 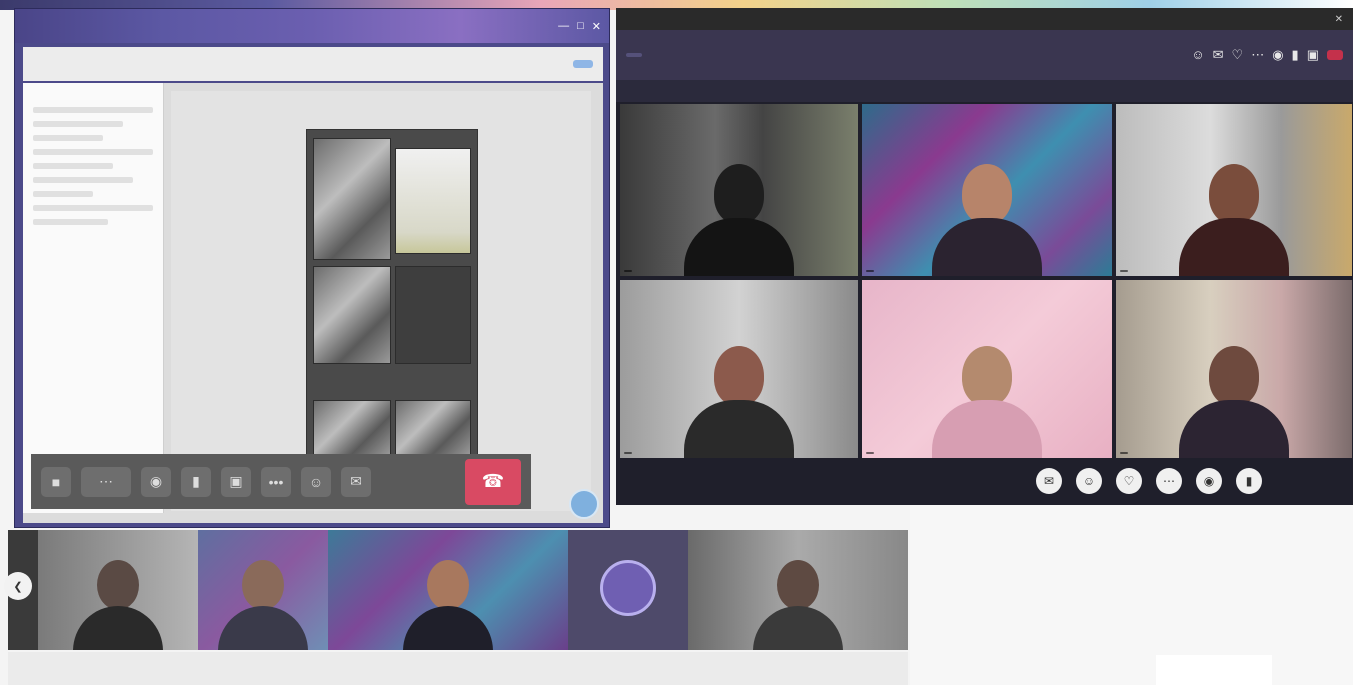 What do you see at coordinates (18, 586) in the screenshot?
I see `chevron-left-icon: ❮` at bounding box center [18, 586].